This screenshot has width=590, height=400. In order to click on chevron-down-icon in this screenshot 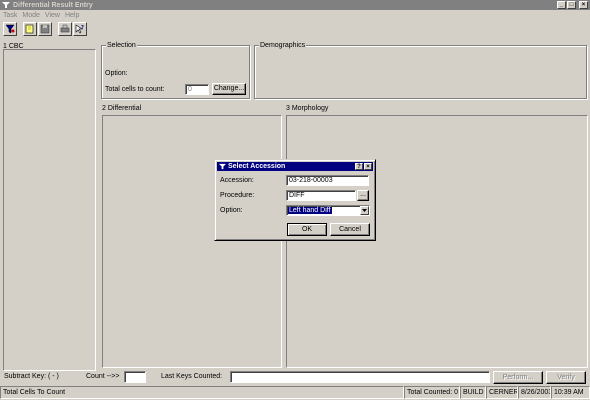, I will do `click(364, 210)`.